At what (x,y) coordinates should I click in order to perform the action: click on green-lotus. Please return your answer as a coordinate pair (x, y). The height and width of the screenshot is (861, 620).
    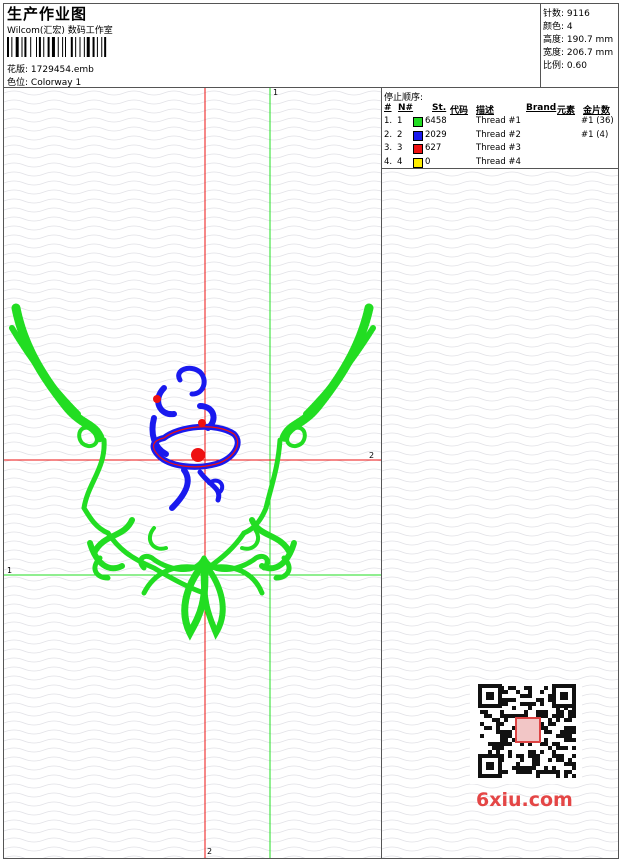
    Looking at the image, I should click on (204, 583).